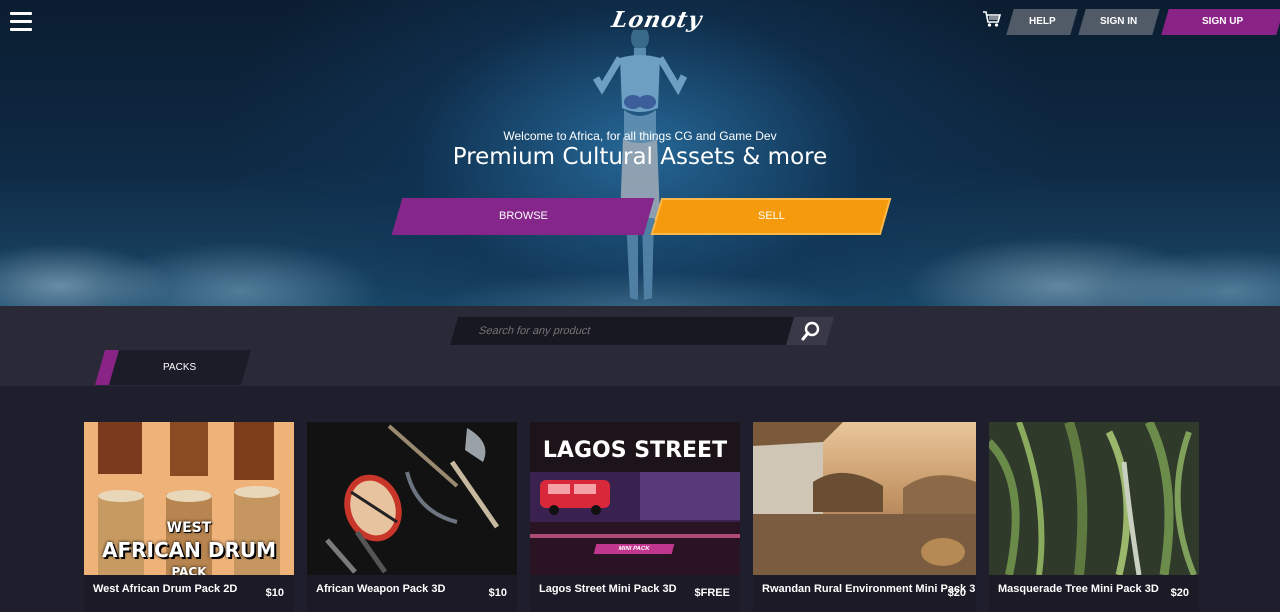 The height and width of the screenshot is (612, 1280). Describe the element at coordinates (189, 528) in the screenshot. I see `thumbnail-text: WEST` at that location.